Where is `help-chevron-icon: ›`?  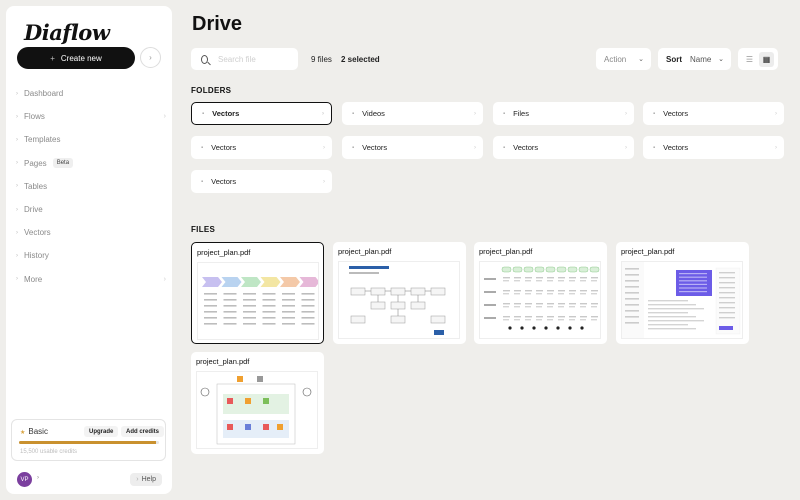
help-chevron-icon: › is located at coordinates (137, 479).